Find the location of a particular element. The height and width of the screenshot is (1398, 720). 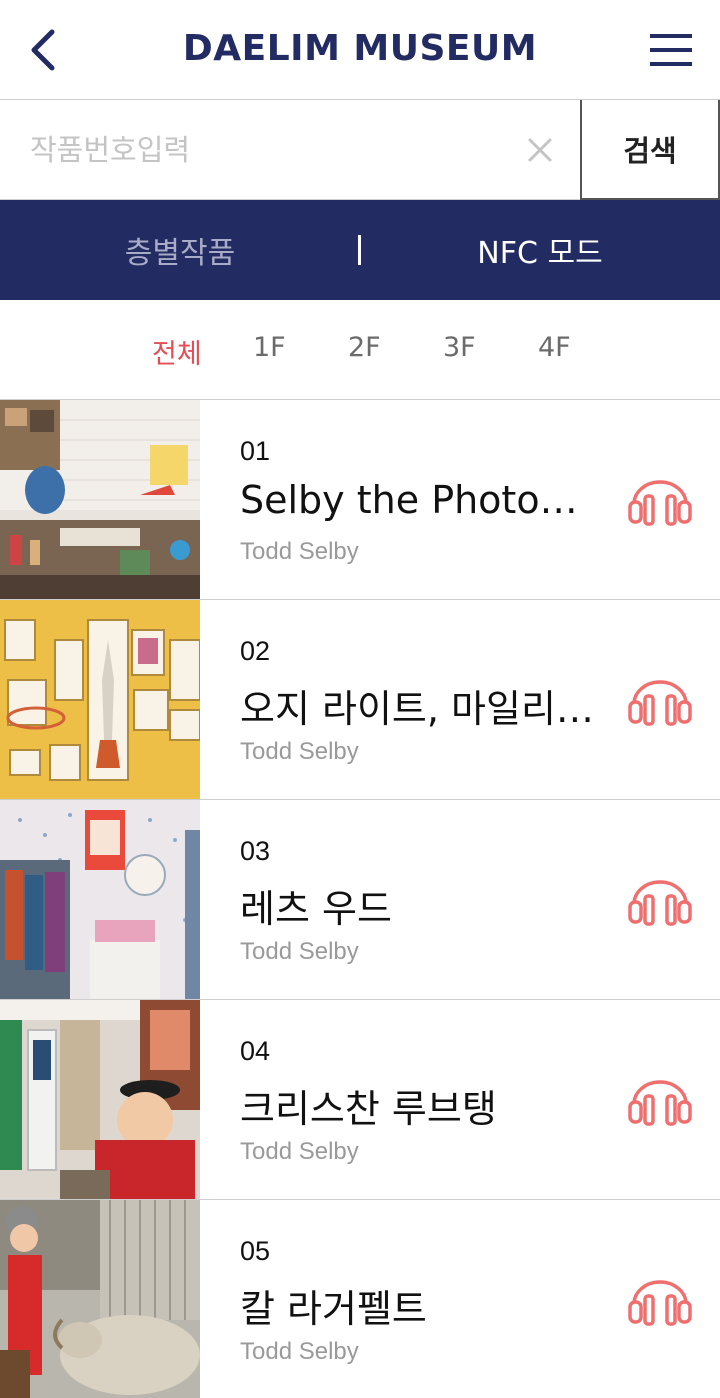

floor-tab-3f: 3F is located at coordinates (459, 347).